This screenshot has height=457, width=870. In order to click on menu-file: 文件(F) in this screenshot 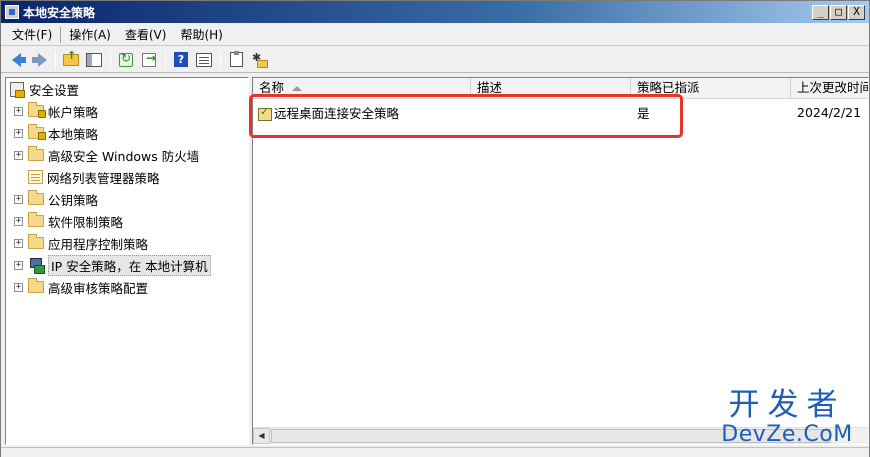, I will do `click(32, 34)`.